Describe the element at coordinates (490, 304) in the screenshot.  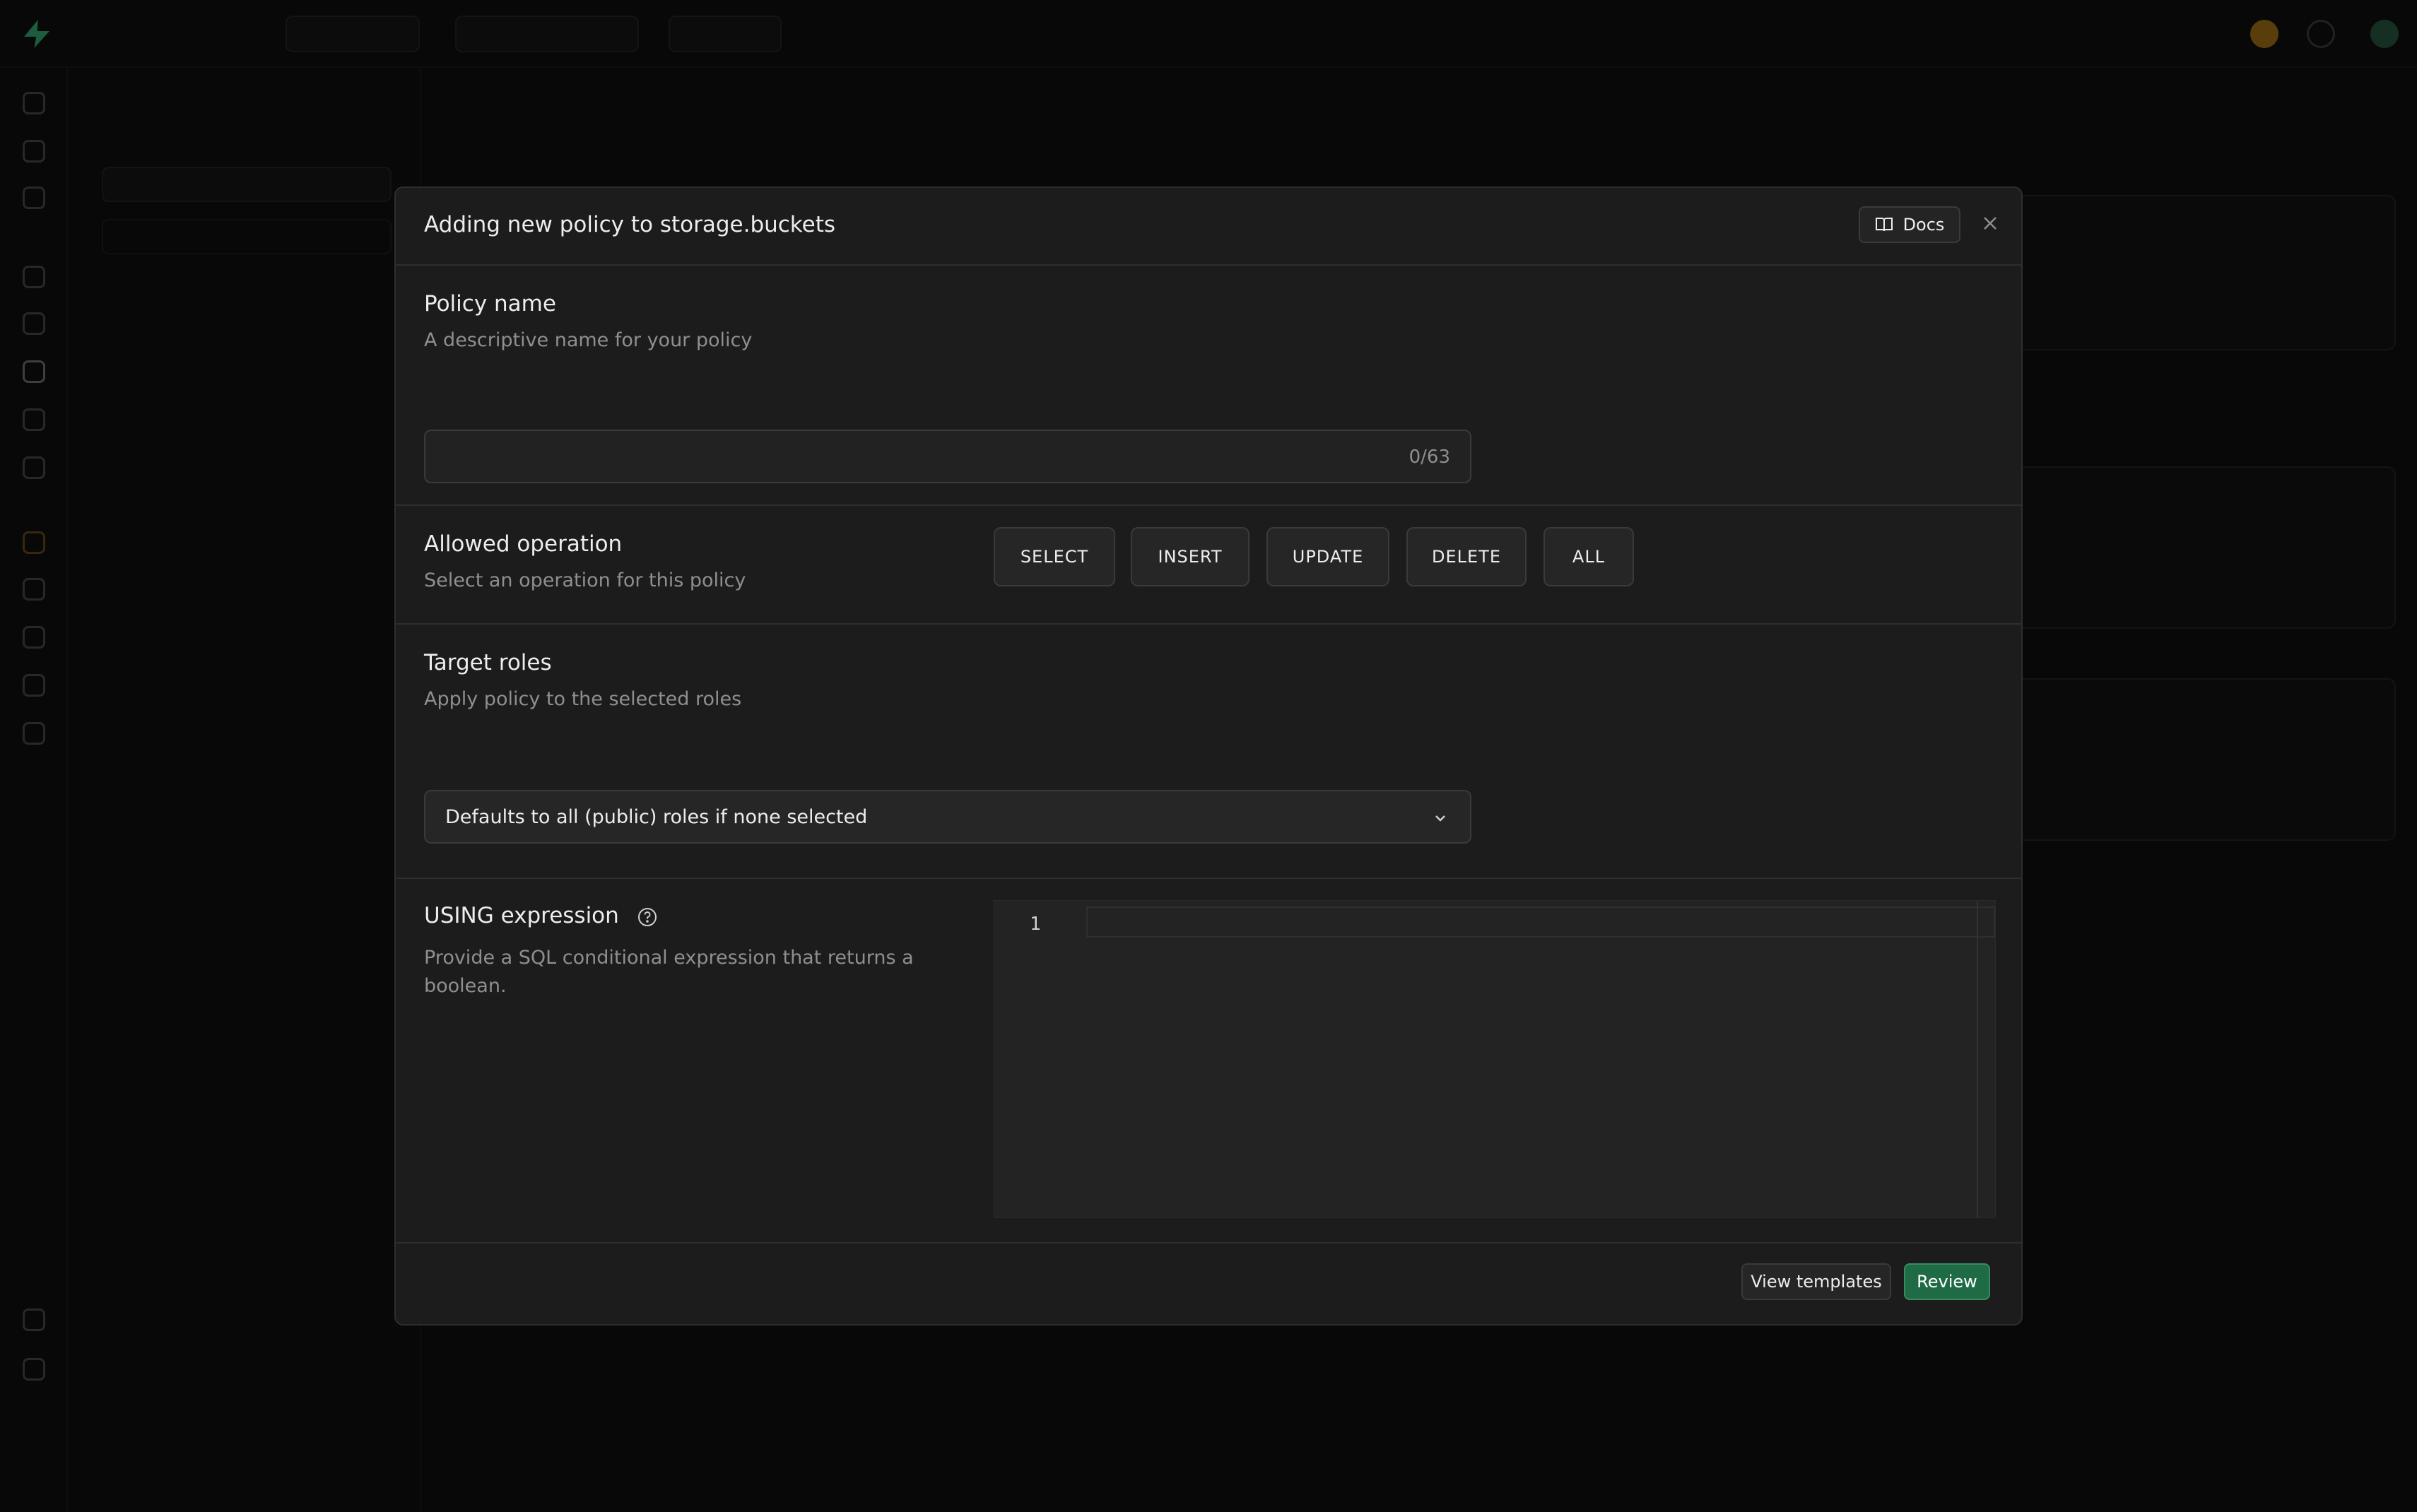
I see `policy-name-label: Policy name` at that location.